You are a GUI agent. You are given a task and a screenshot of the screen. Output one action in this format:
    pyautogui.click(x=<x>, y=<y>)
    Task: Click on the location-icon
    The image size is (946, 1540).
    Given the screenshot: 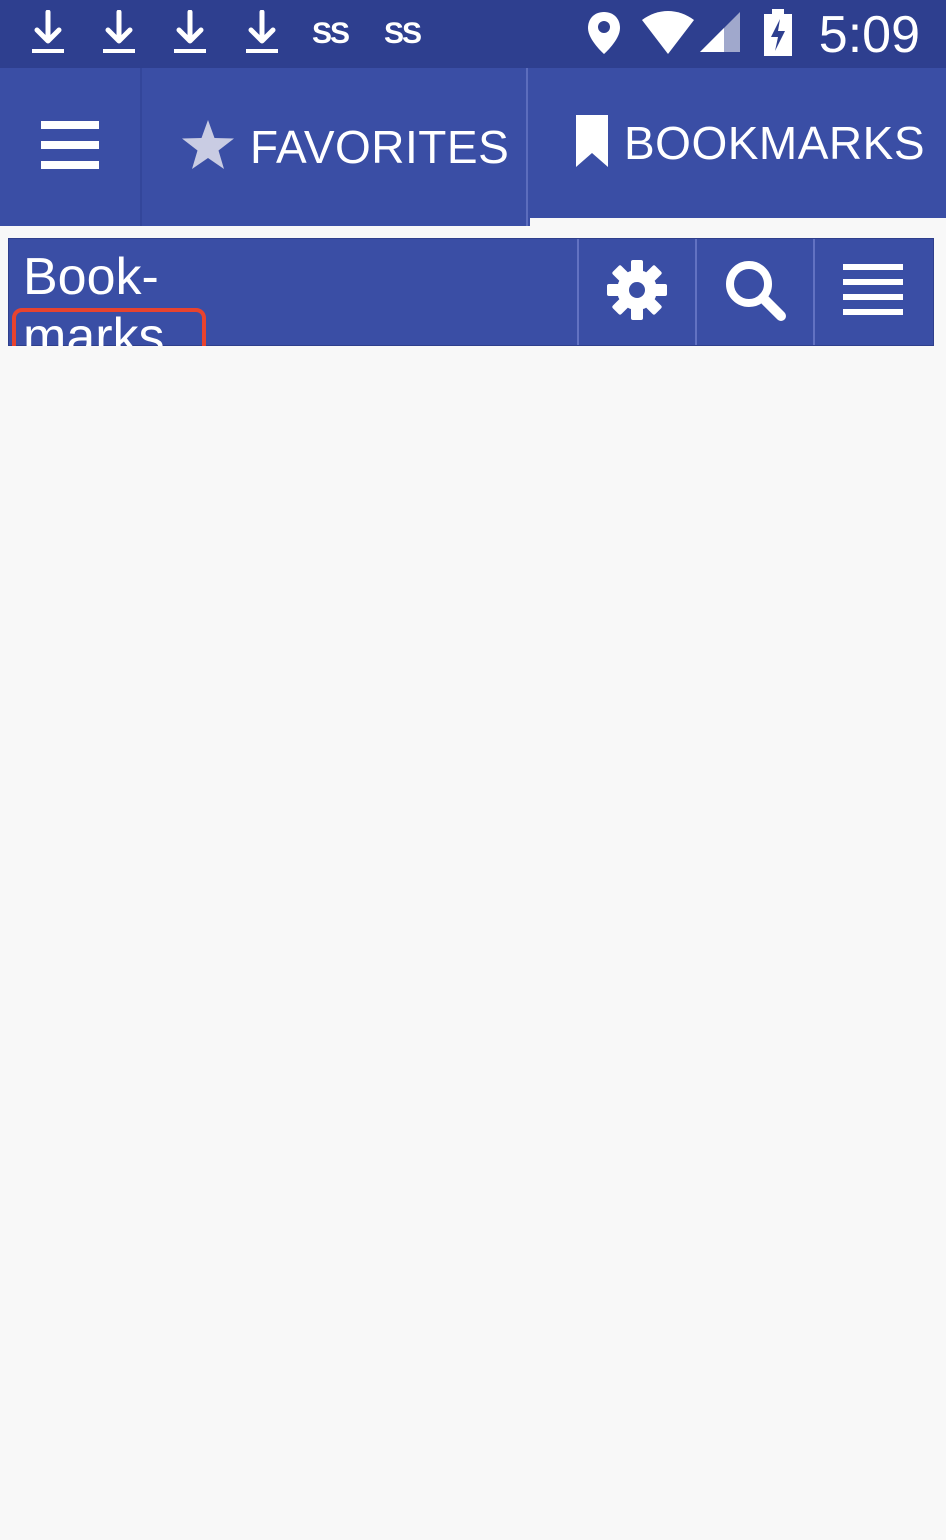 What is the action you would take?
    pyautogui.click(x=604, y=33)
    